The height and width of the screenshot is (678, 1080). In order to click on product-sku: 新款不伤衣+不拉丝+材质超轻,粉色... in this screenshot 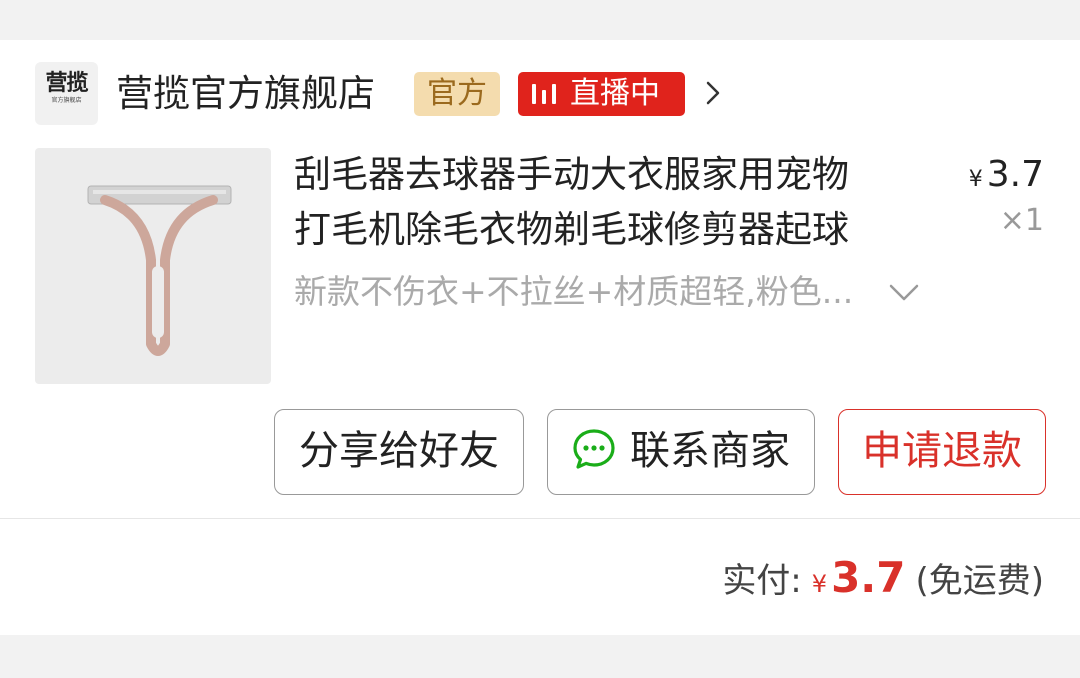, I will do `click(573, 292)`.